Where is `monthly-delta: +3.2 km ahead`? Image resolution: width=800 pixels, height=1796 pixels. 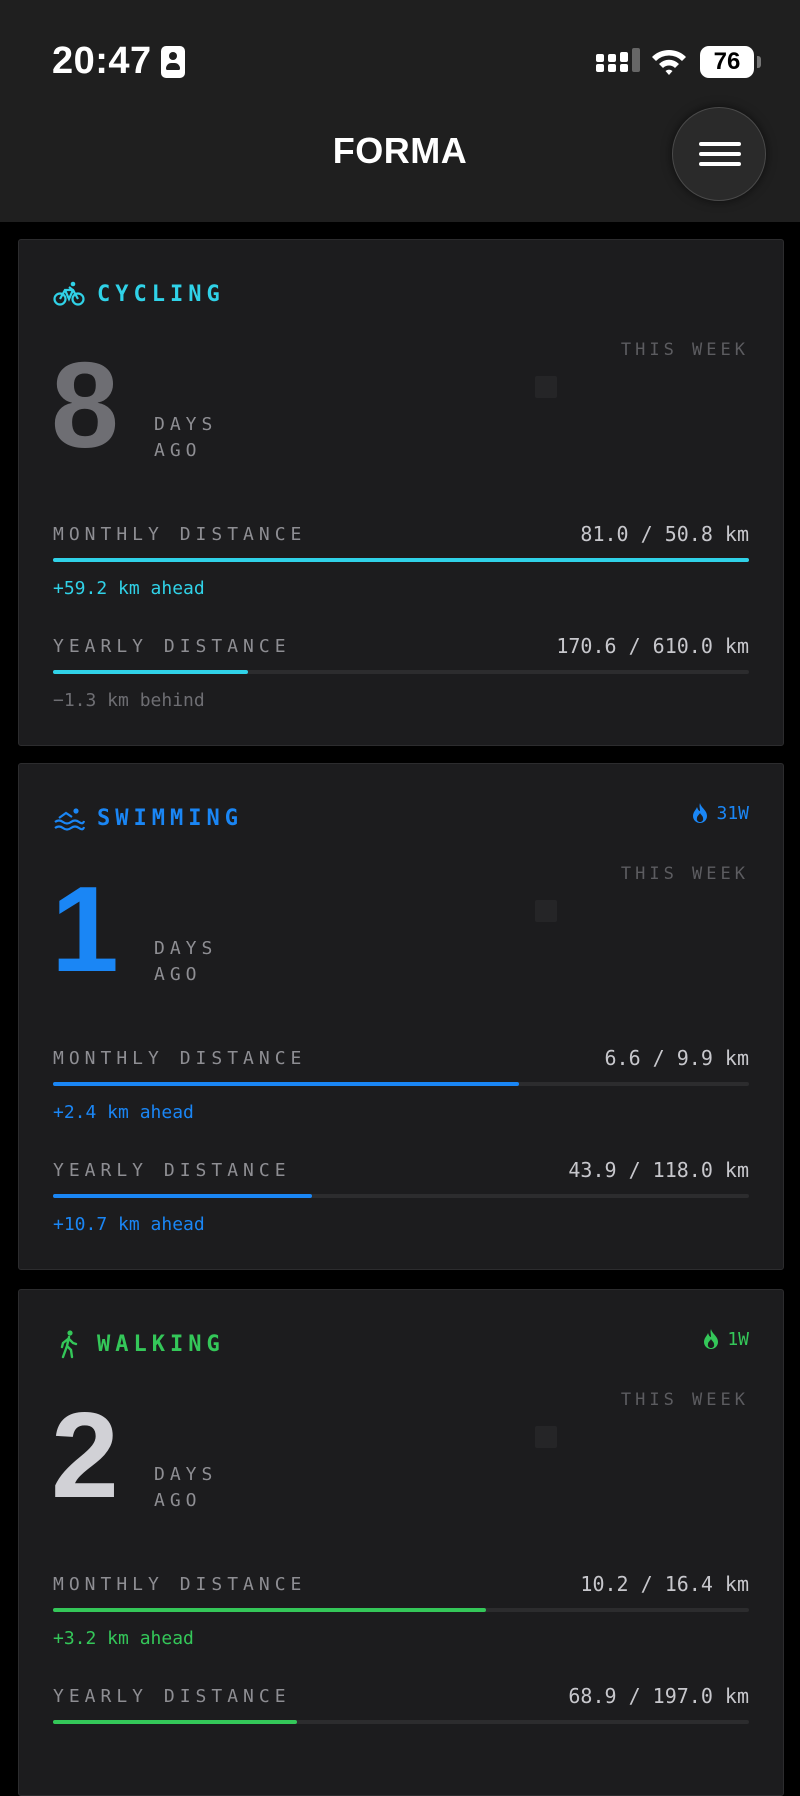
monthly-delta: +3.2 km ahead is located at coordinates (123, 1638).